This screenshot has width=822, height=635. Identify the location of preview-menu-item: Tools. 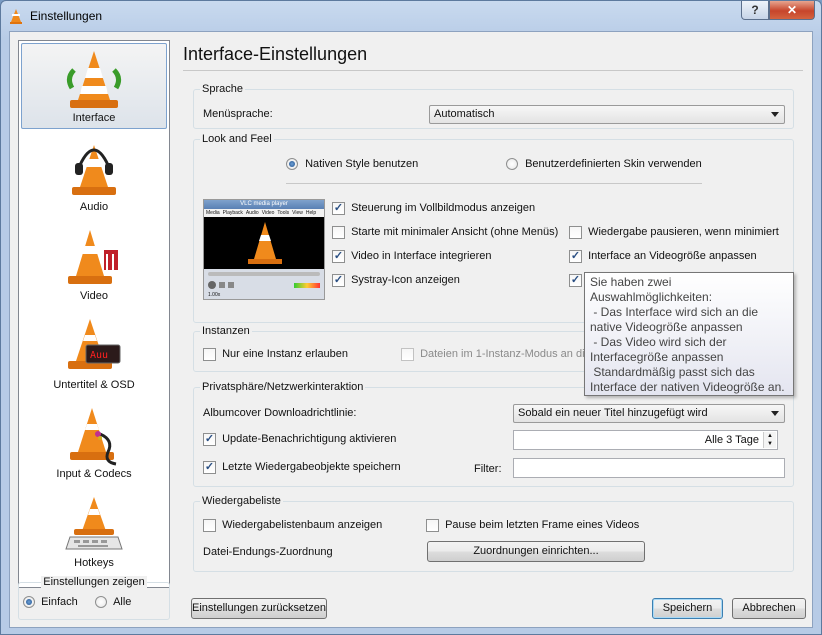
(283, 213).